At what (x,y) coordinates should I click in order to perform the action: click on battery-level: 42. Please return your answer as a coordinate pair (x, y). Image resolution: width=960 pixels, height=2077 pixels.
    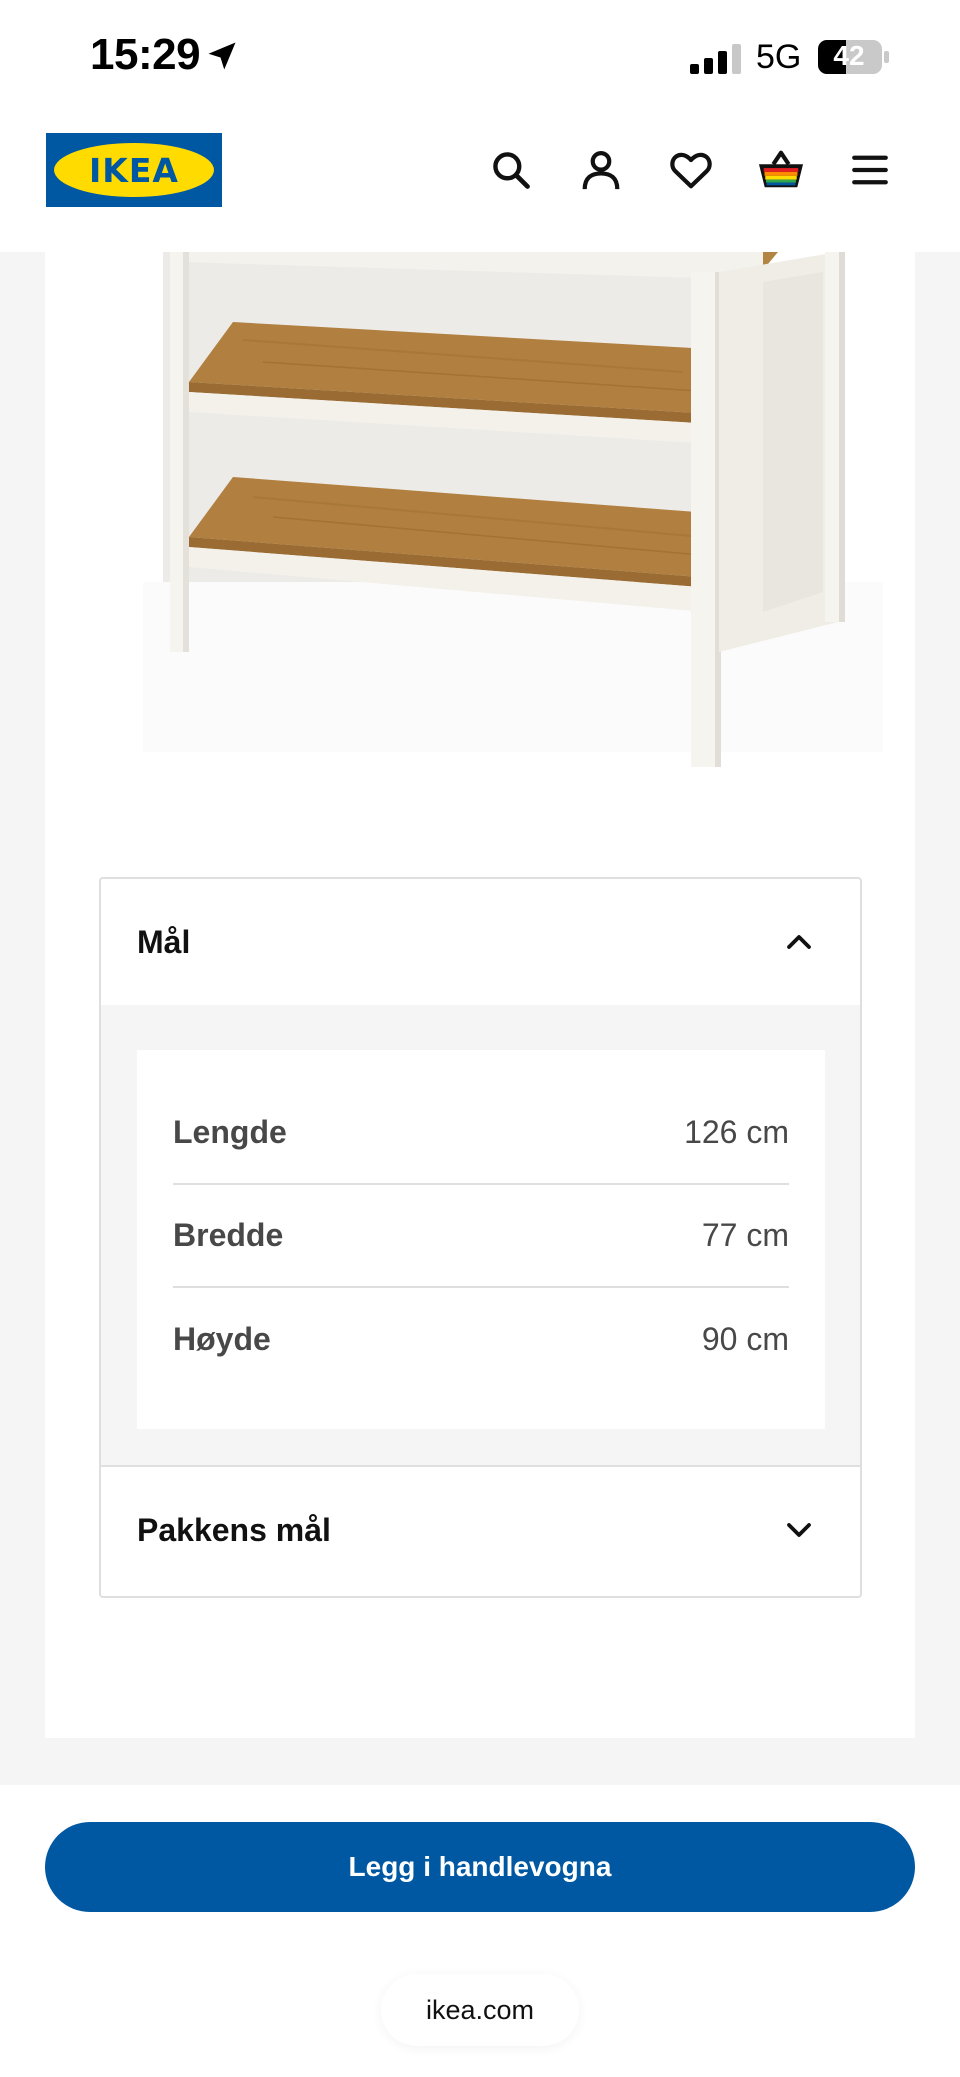
    Looking at the image, I should click on (849, 55).